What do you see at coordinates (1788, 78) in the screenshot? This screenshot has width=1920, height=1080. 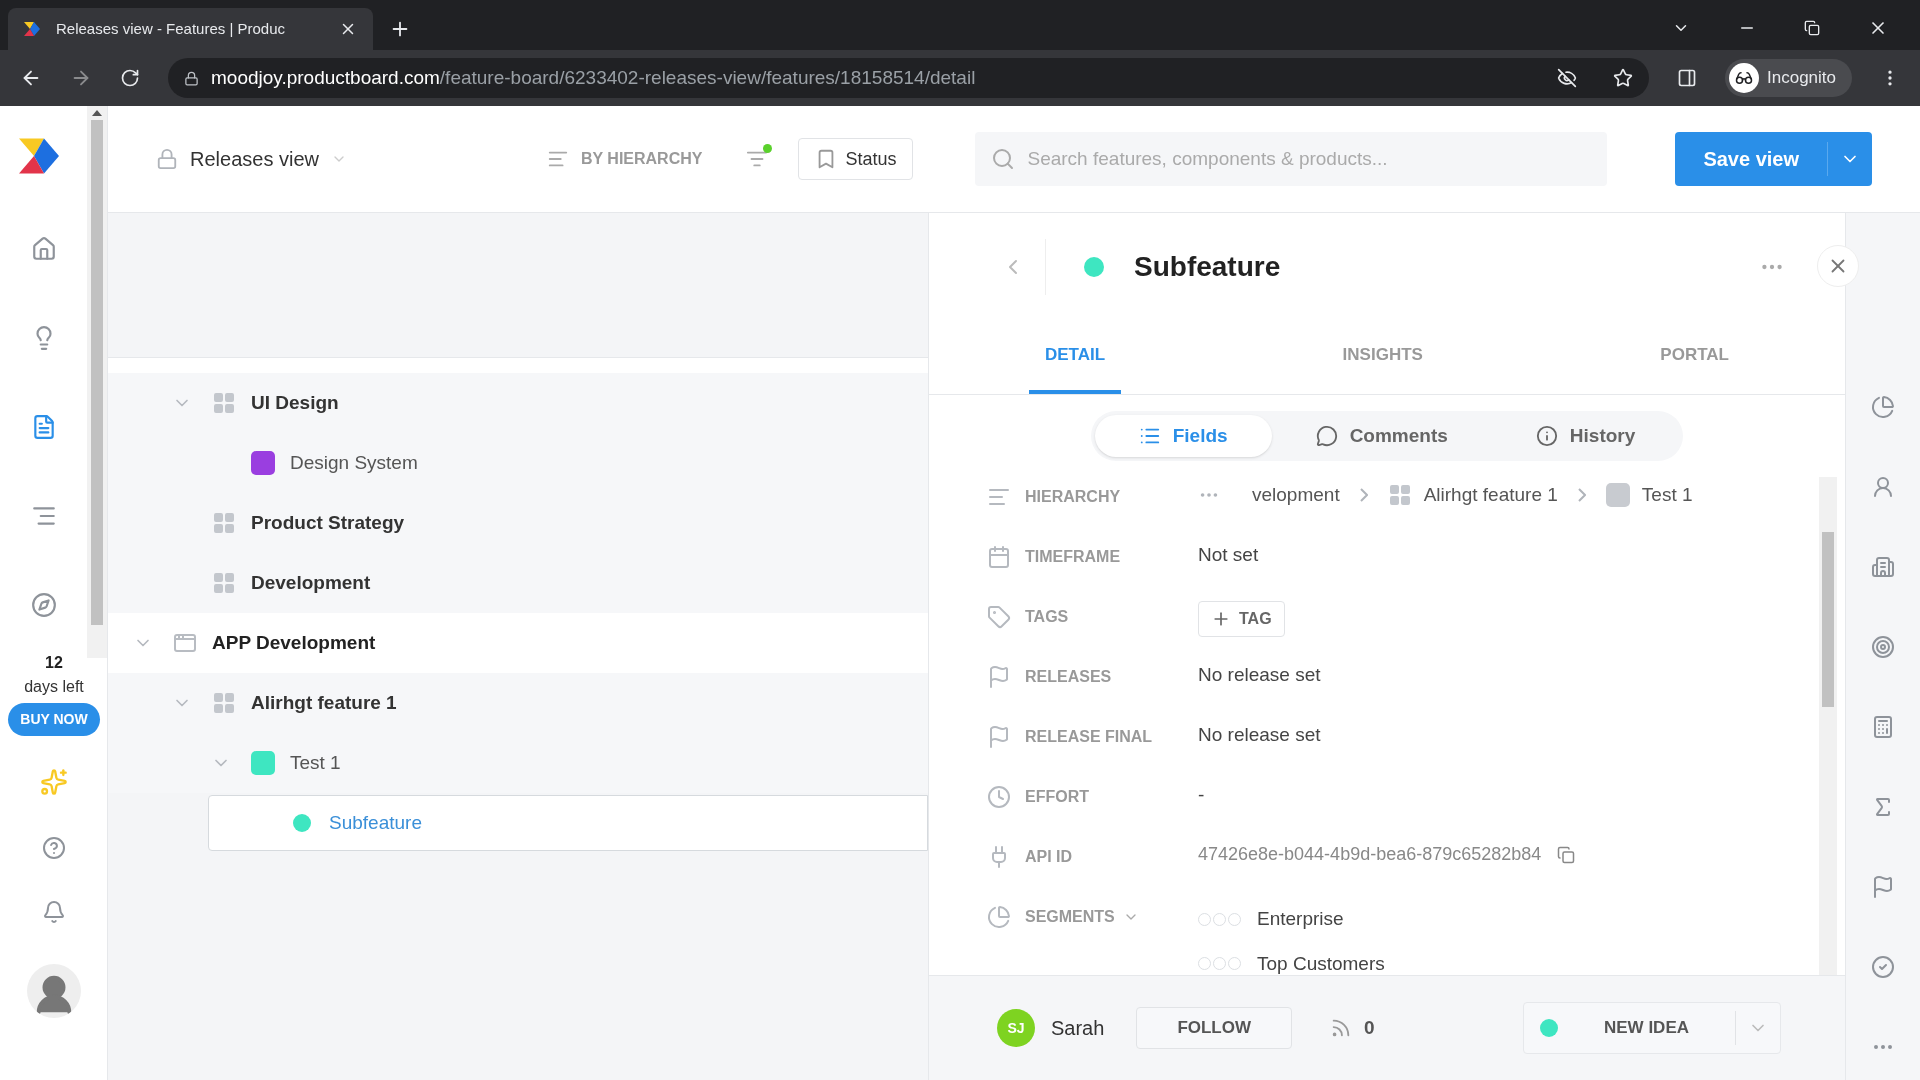 I see `profile-chip: Incognito` at bounding box center [1788, 78].